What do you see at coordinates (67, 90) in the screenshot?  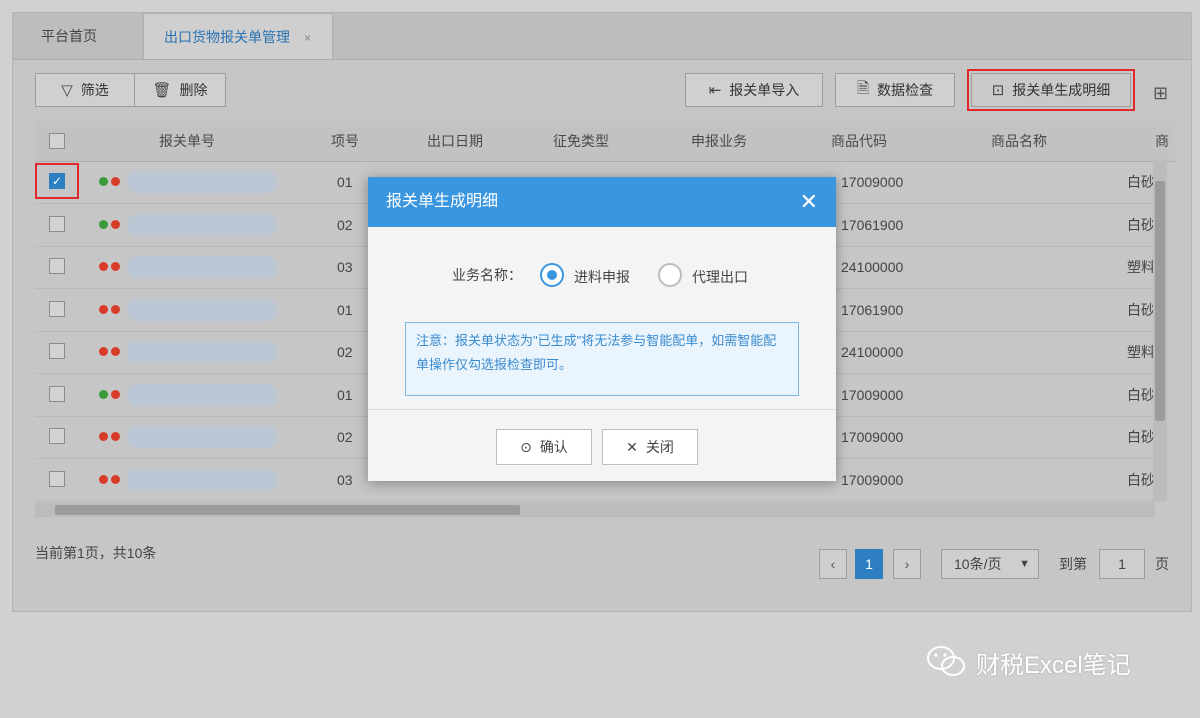 I see `funnel-icon: ▽` at bounding box center [67, 90].